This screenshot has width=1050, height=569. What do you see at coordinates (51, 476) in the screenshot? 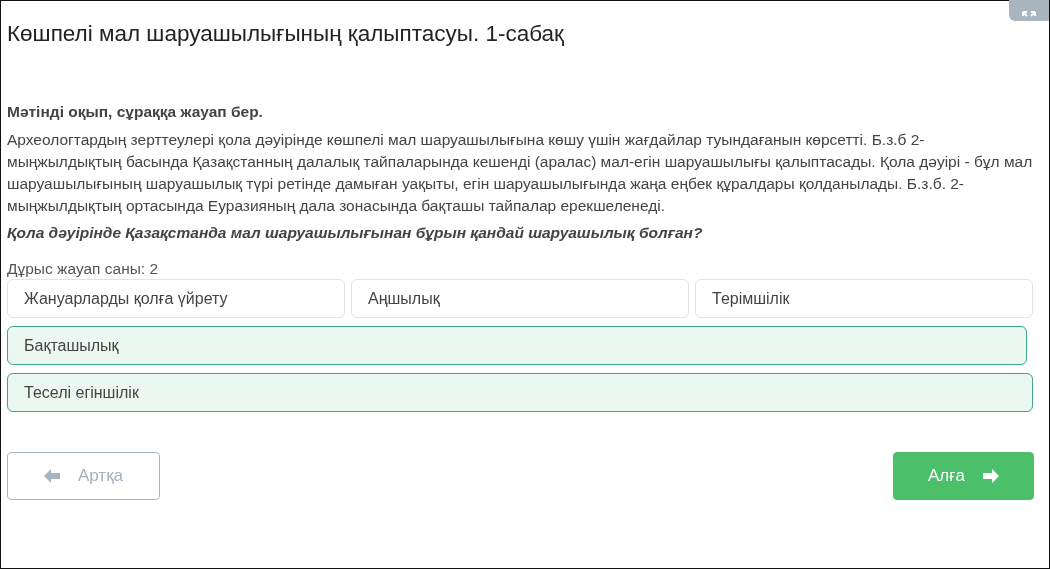
I see `arrow-left-icon` at bounding box center [51, 476].